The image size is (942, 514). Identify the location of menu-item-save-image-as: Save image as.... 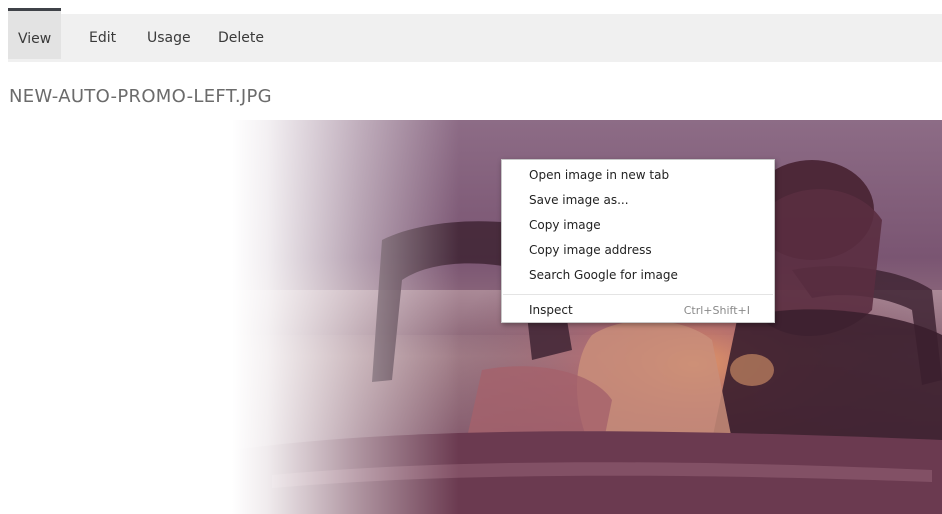
(638, 200).